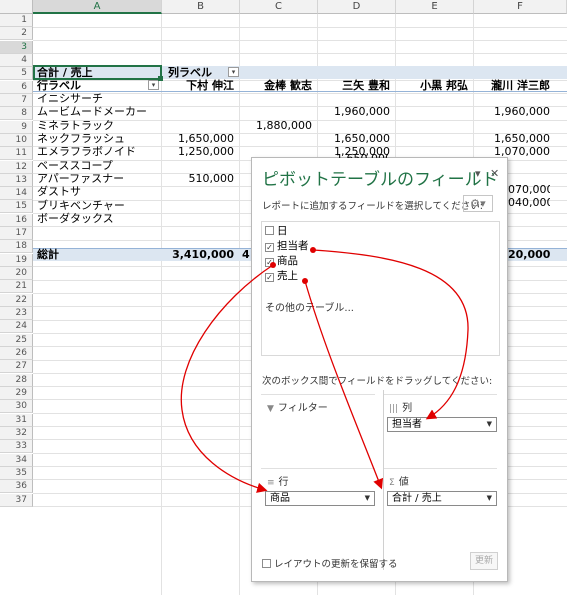 The image size is (567, 595). Describe the element at coordinates (16, 287) in the screenshot. I see `row-header: 21` at that location.